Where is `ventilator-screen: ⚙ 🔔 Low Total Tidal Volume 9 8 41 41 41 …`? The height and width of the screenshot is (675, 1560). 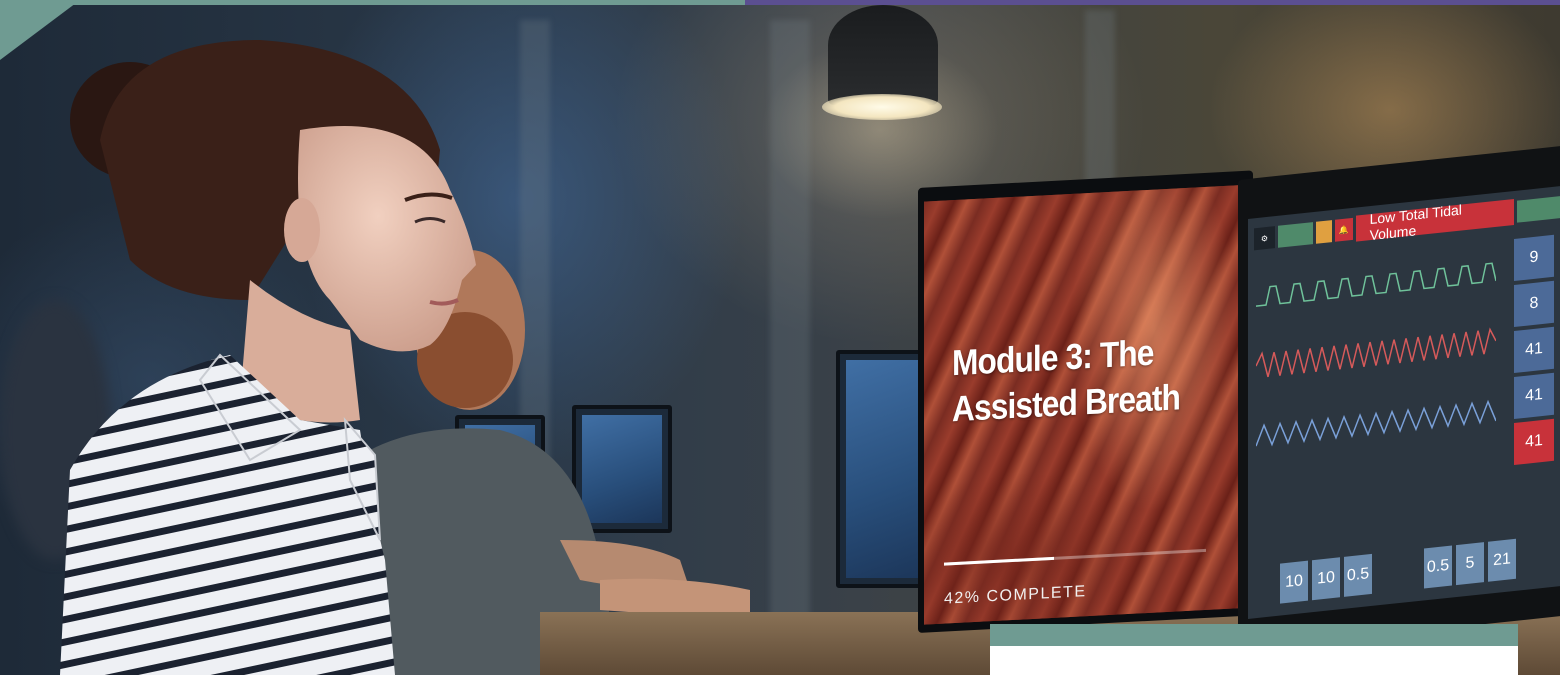
ventilator-screen: ⚙ 🔔 Low Total Tidal Volume 9 8 41 41 41 … is located at coordinates (1404, 402).